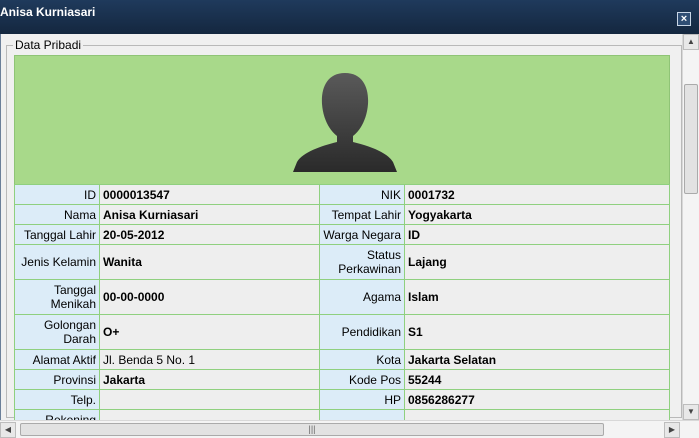 The image size is (699, 438). What do you see at coordinates (537, 214) in the screenshot?
I see `value-tempat-lahir: Yogyakarta` at bounding box center [537, 214].